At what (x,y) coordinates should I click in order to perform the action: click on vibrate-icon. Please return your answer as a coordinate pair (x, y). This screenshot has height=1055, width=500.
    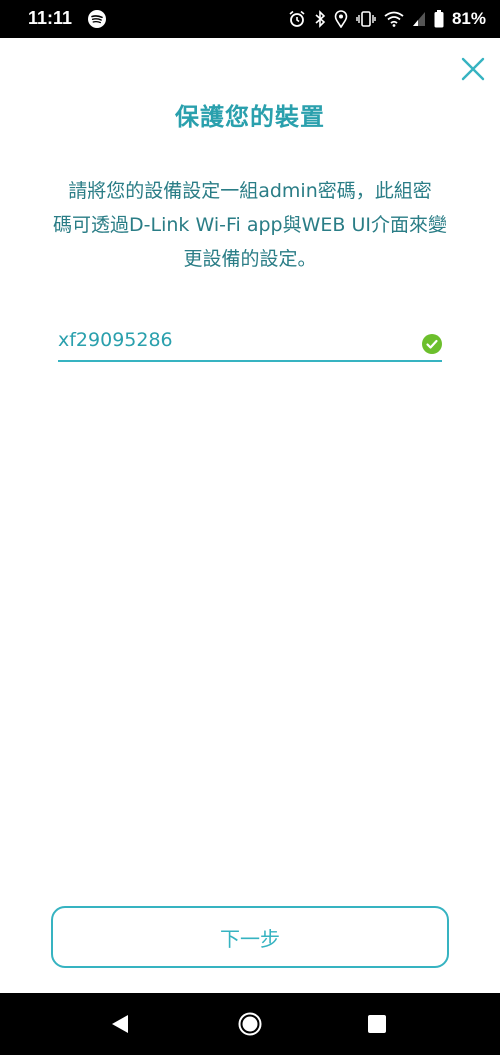
    Looking at the image, I should click on (366, 19).